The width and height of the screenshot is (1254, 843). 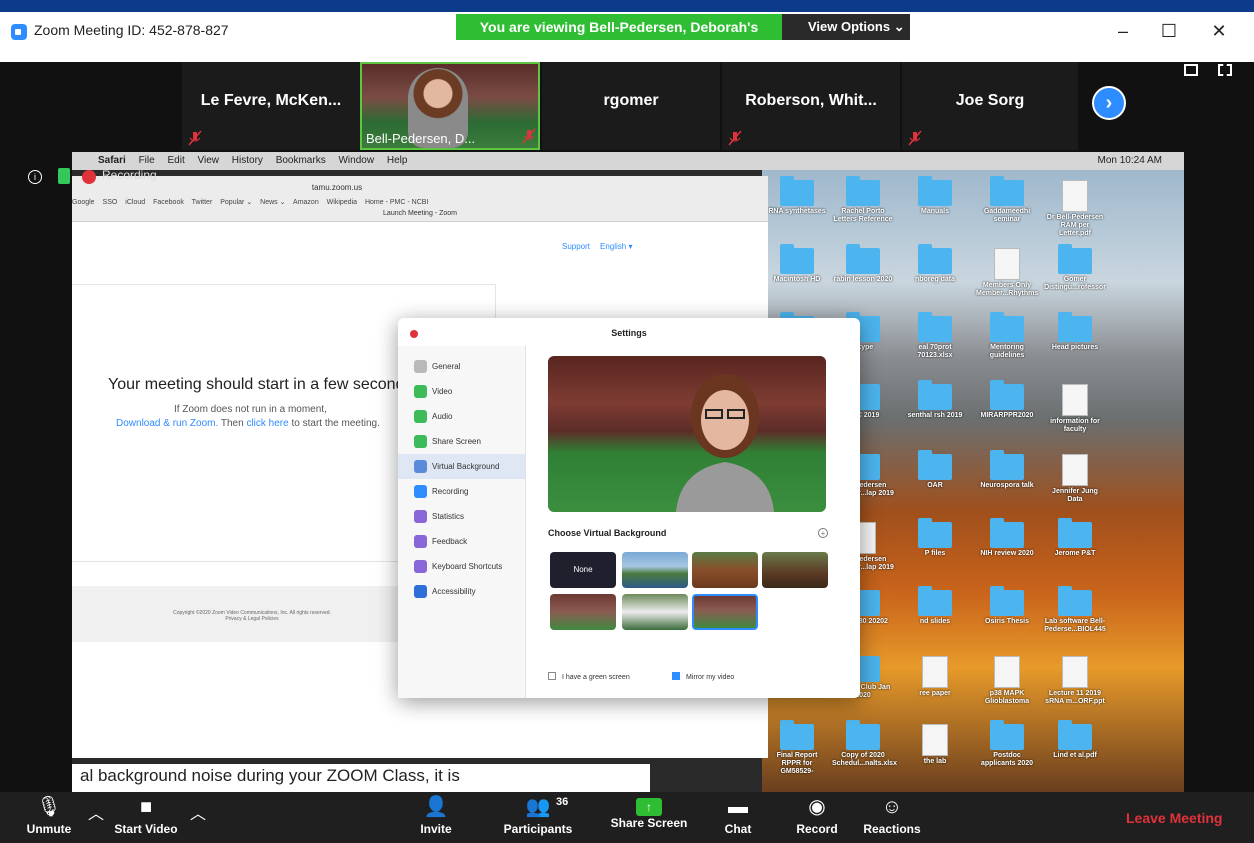 I want to click on view-options-button: View Options ⌄, so click(x=846, y=27).